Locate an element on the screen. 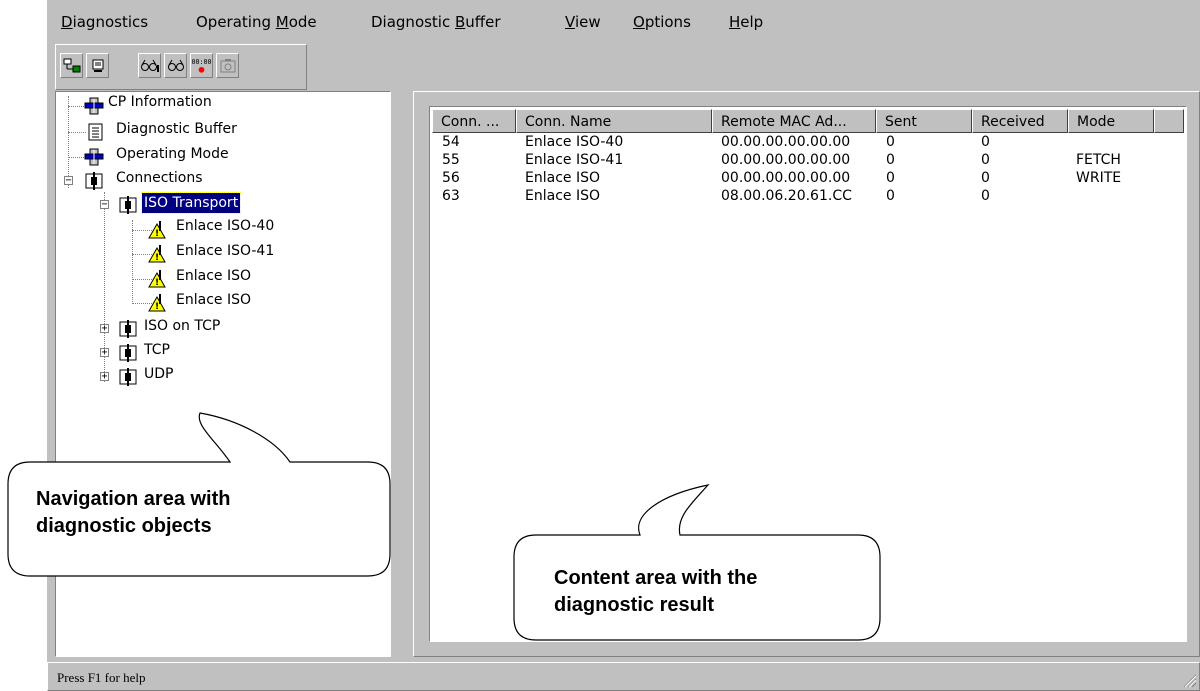 Image resolution: width=1200 pixels, height=691 pixels. record-counter-button: 00:00 is located at coordinates (201, 65).